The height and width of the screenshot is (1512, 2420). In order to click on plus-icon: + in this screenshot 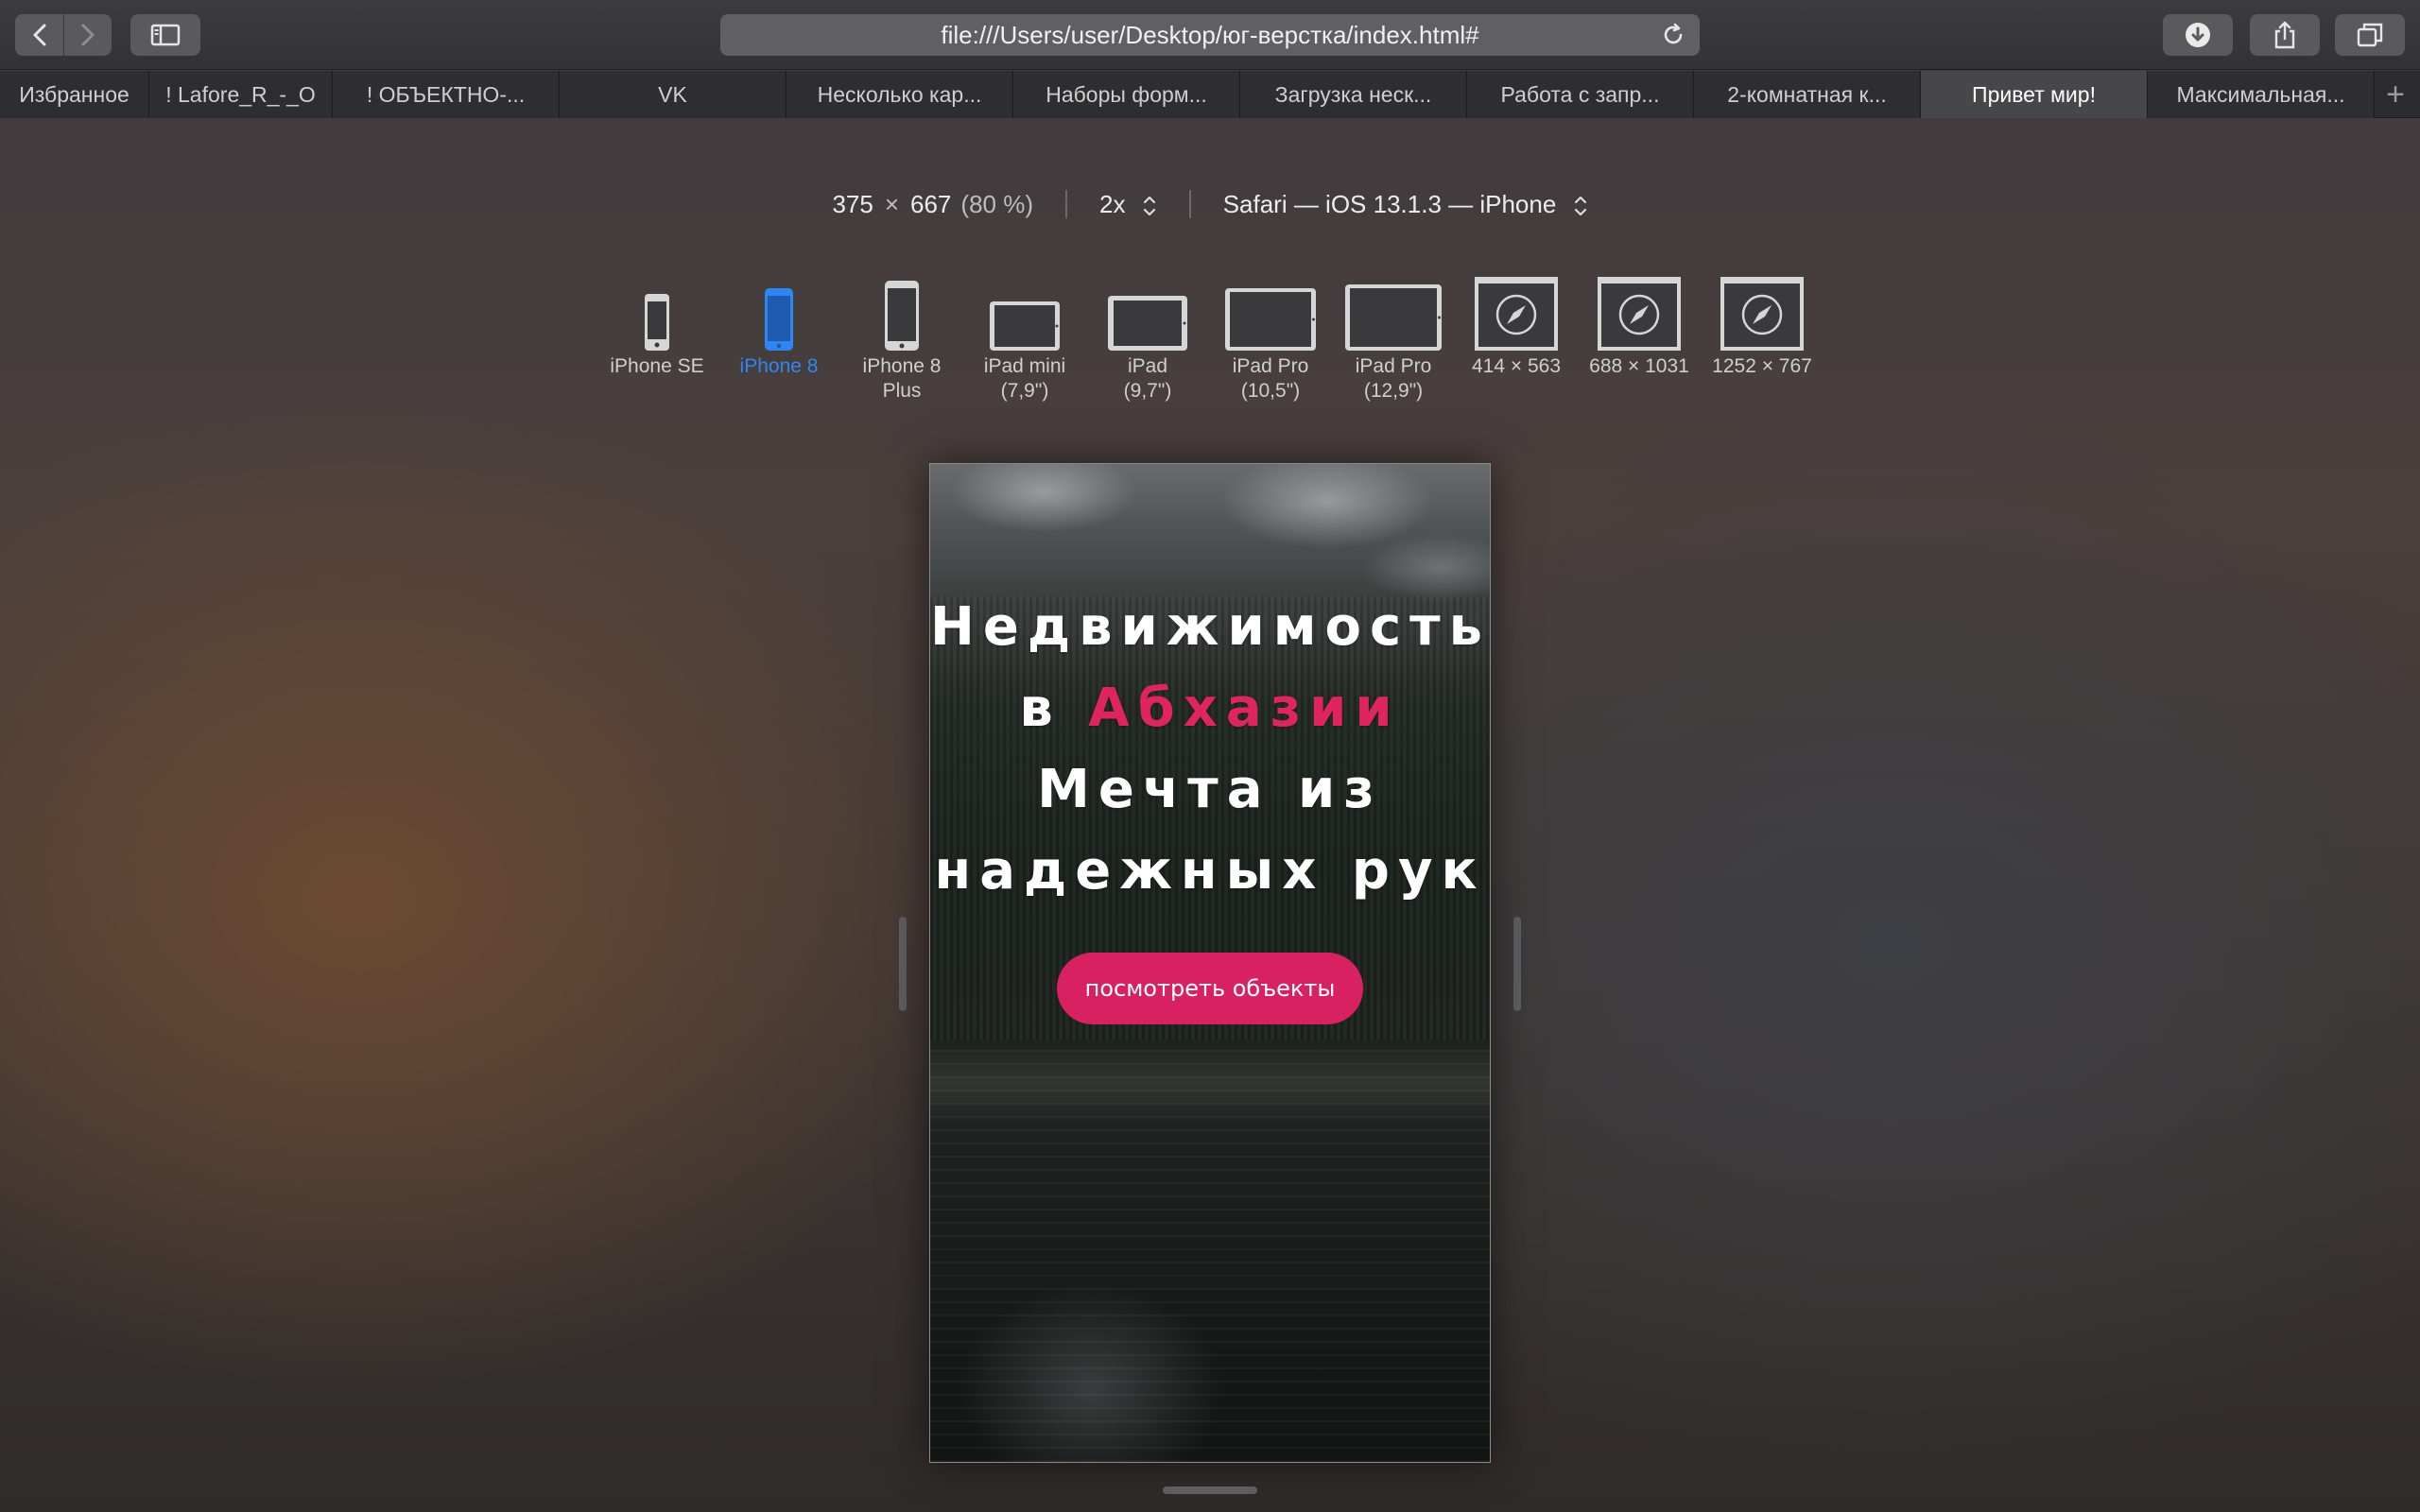, I will do `click(2395, 94)`.